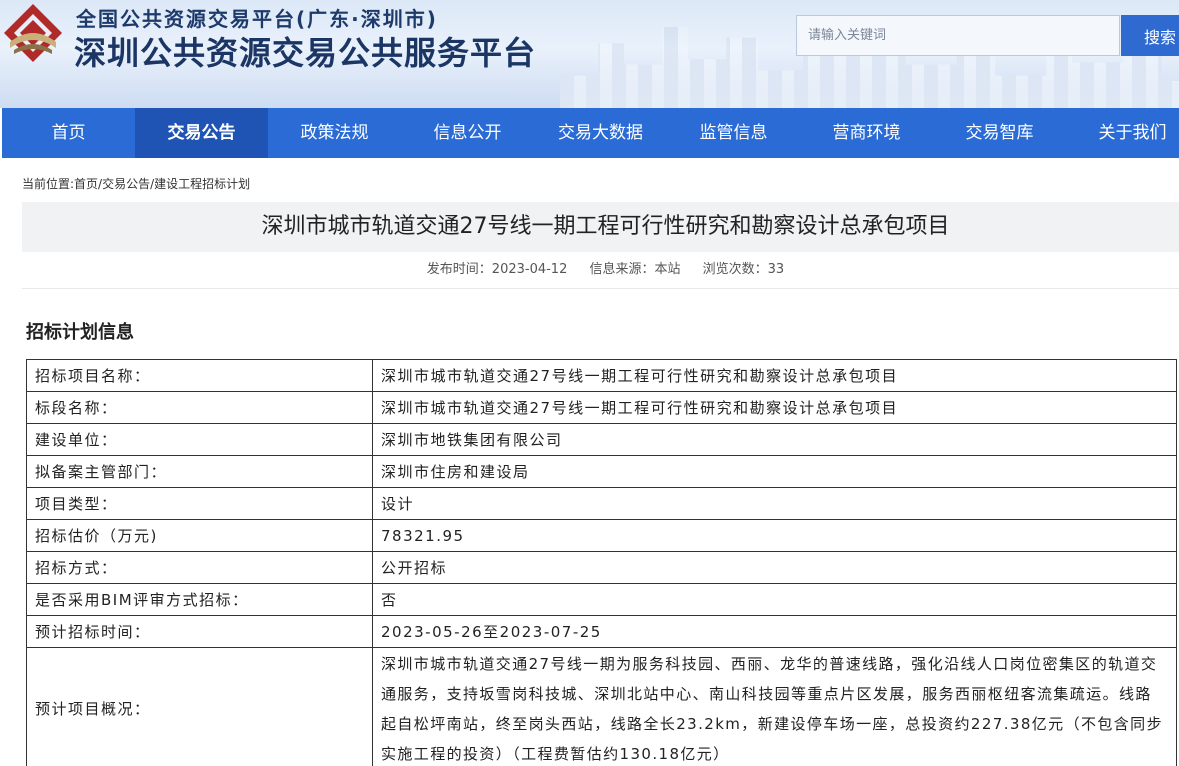 This screenshot has height=766, width=1179. What do you see at coordinates (774, 439) in the screenshot?
I see `row-value: 深圳市地铁集团有限公司` at bounding box center [774, 439].